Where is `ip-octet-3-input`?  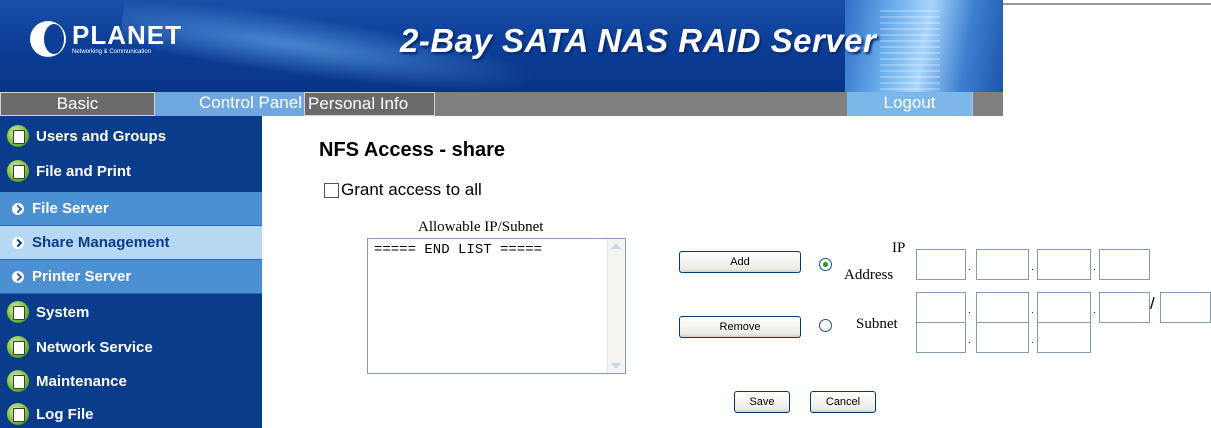 ip-octet-3-input is located at coordinates (1064, 264).